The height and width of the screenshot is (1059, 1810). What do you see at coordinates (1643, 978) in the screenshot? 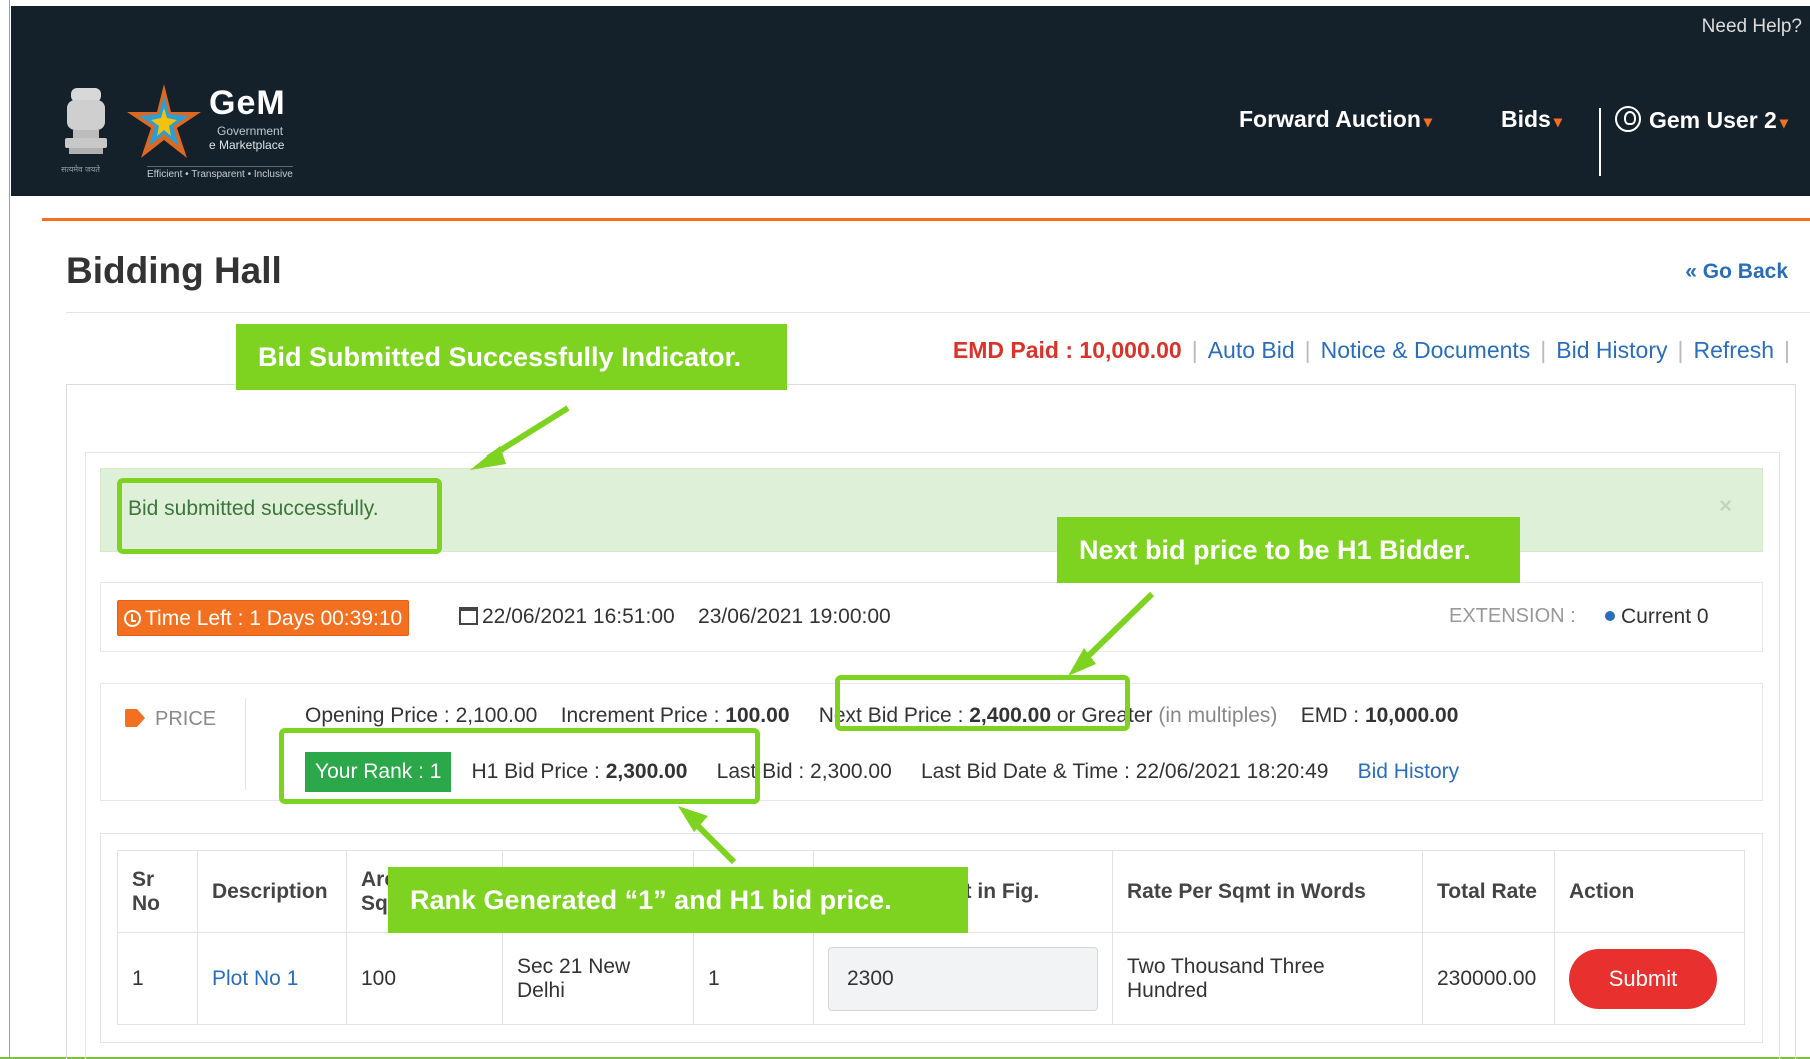
I see `submit-button: Submit` at bounding box center [1643, 978].